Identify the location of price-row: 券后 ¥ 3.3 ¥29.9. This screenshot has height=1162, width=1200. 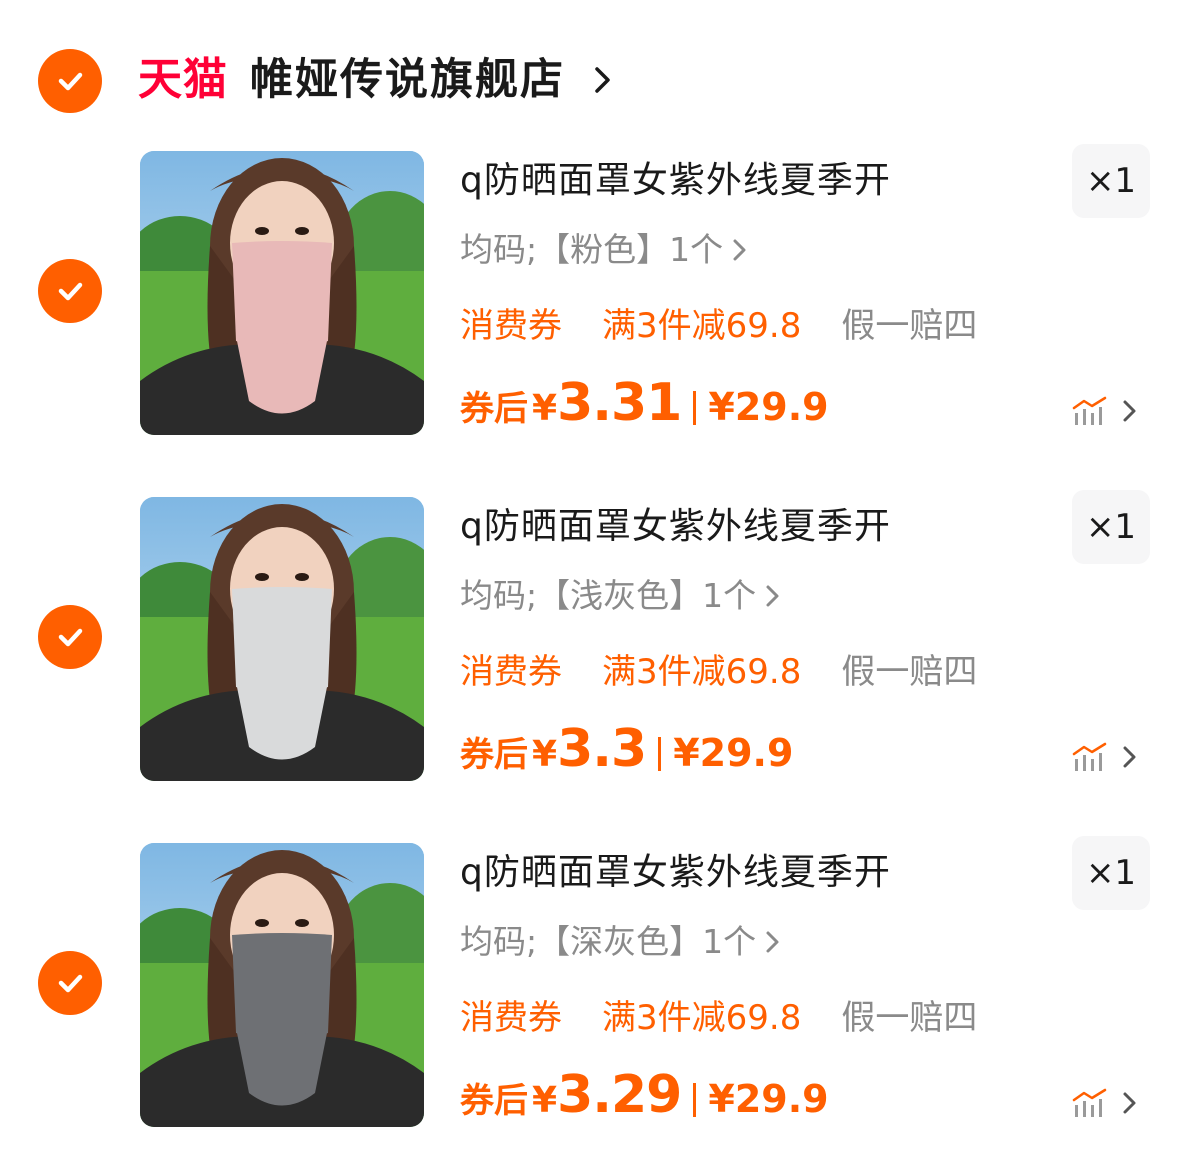
(626, 754).